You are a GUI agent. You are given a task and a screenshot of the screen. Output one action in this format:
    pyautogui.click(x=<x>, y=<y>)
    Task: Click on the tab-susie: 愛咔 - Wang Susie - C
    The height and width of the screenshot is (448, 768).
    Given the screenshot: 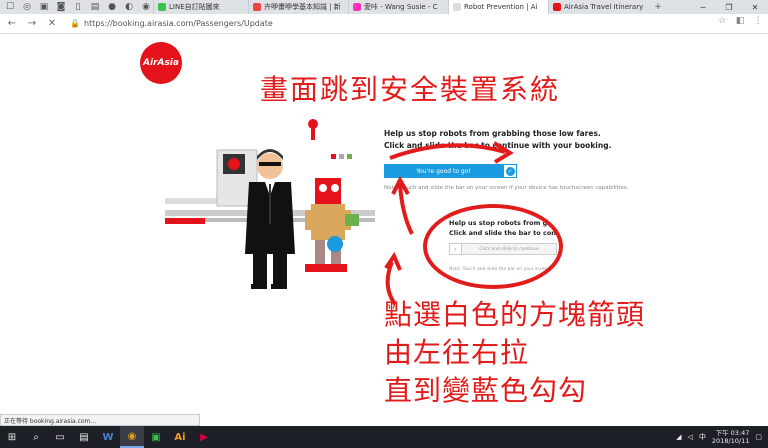 What is the action you would take?
    pyautogui.click(x=398, y=7)
    